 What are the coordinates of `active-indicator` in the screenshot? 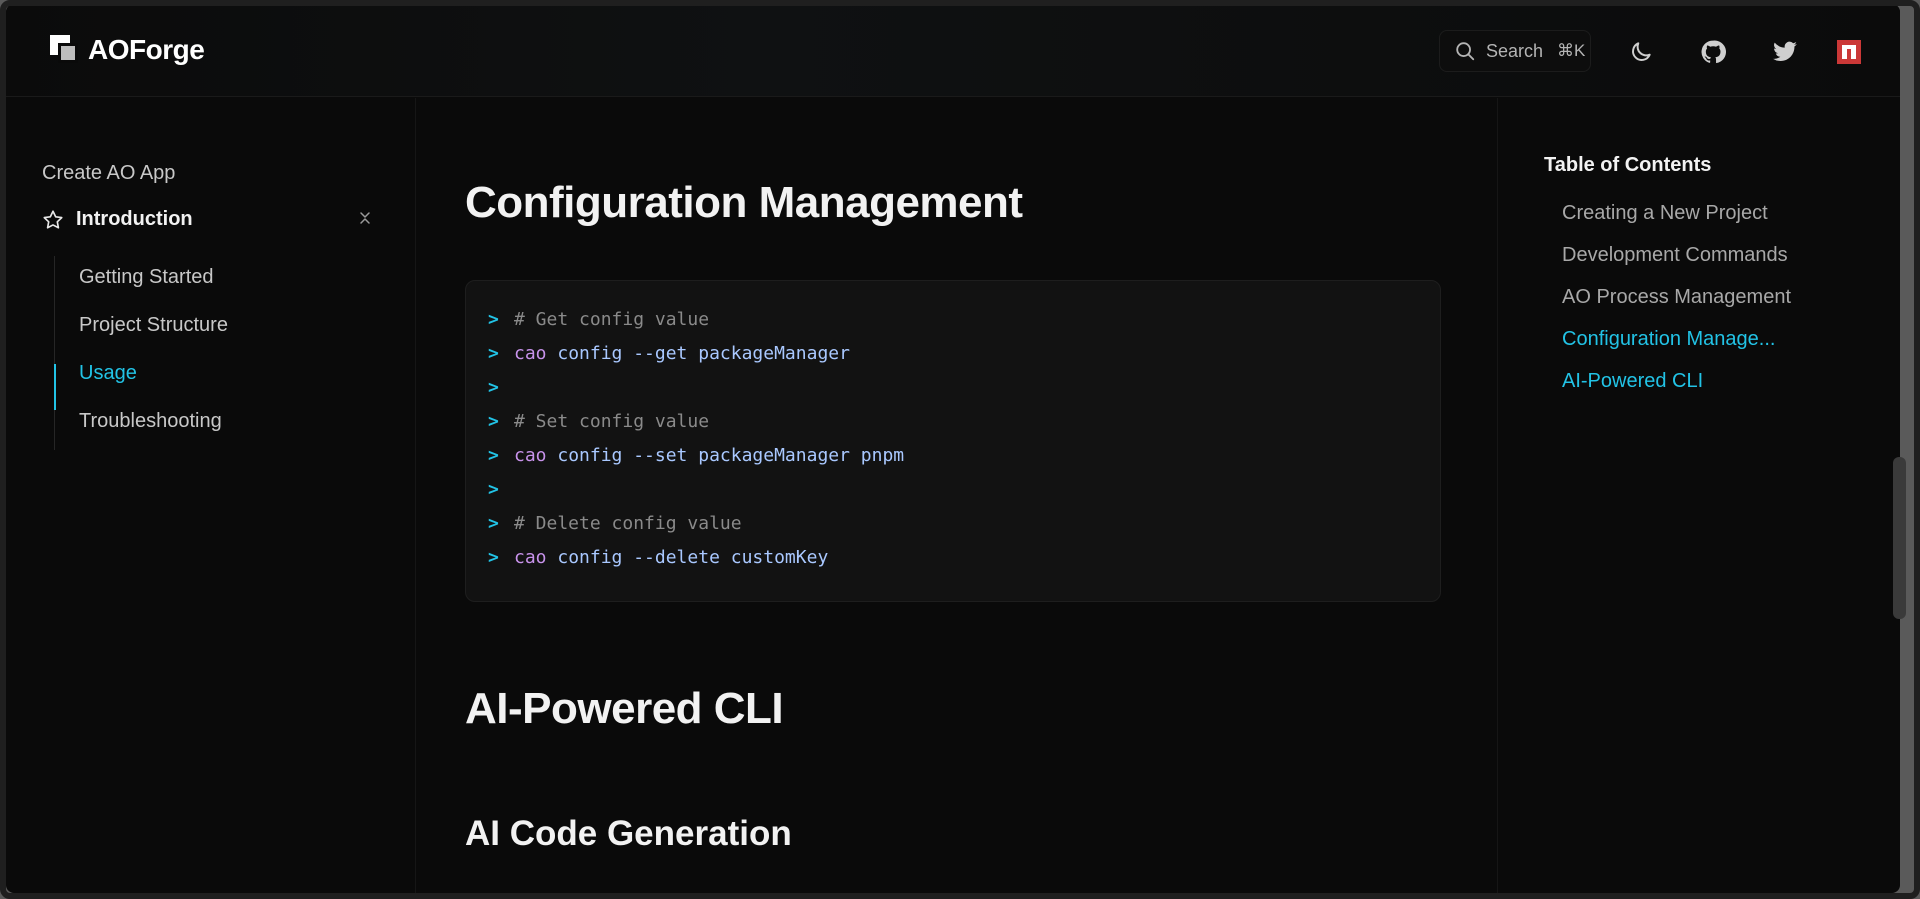 It's located at (55, 387).